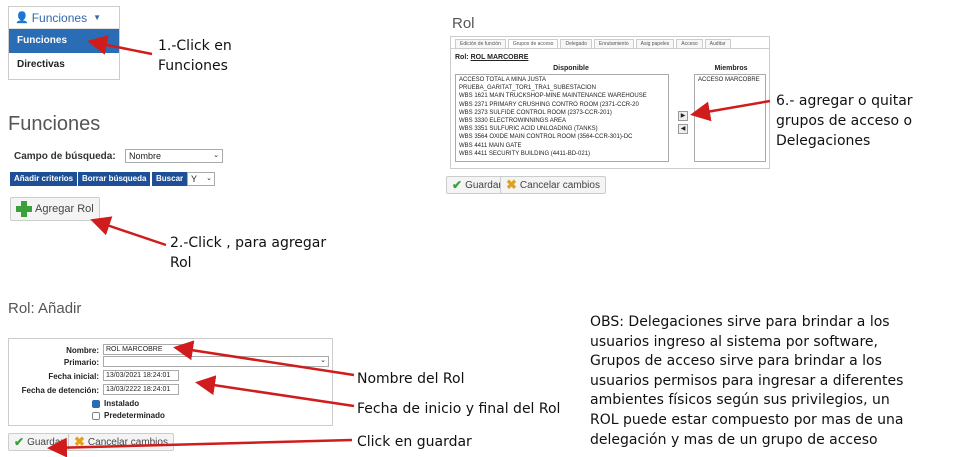  What do you see at coordinates (264, 358) in the screenshot?
I see `arrow-to-nombre` at bounding box center [264, 358].